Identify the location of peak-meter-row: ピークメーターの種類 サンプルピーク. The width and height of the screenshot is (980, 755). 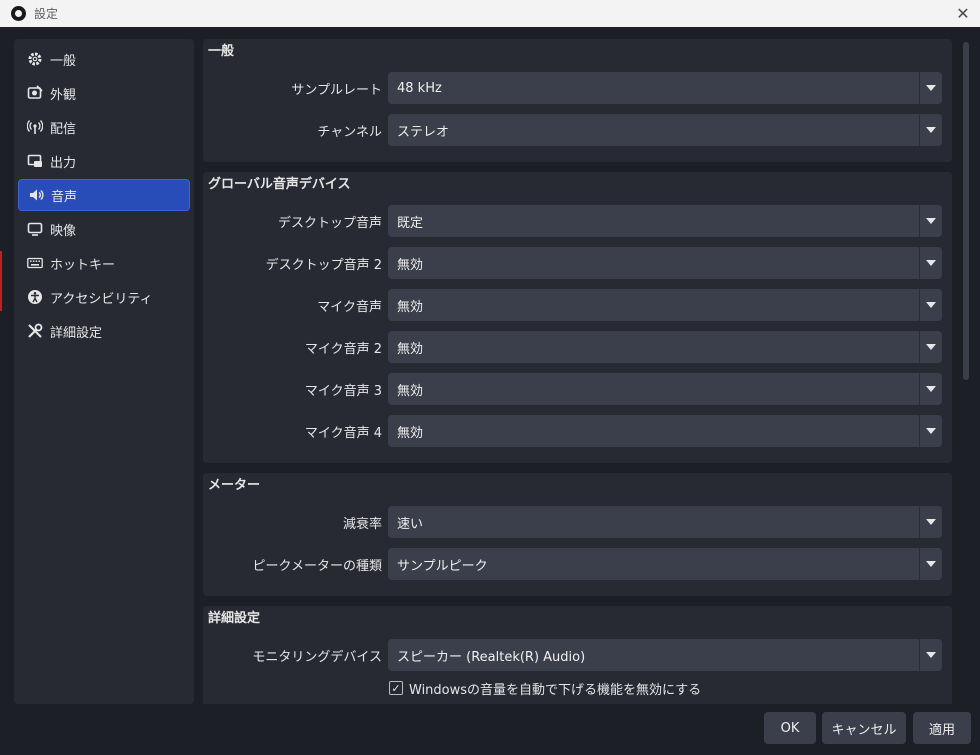
(577, 564).